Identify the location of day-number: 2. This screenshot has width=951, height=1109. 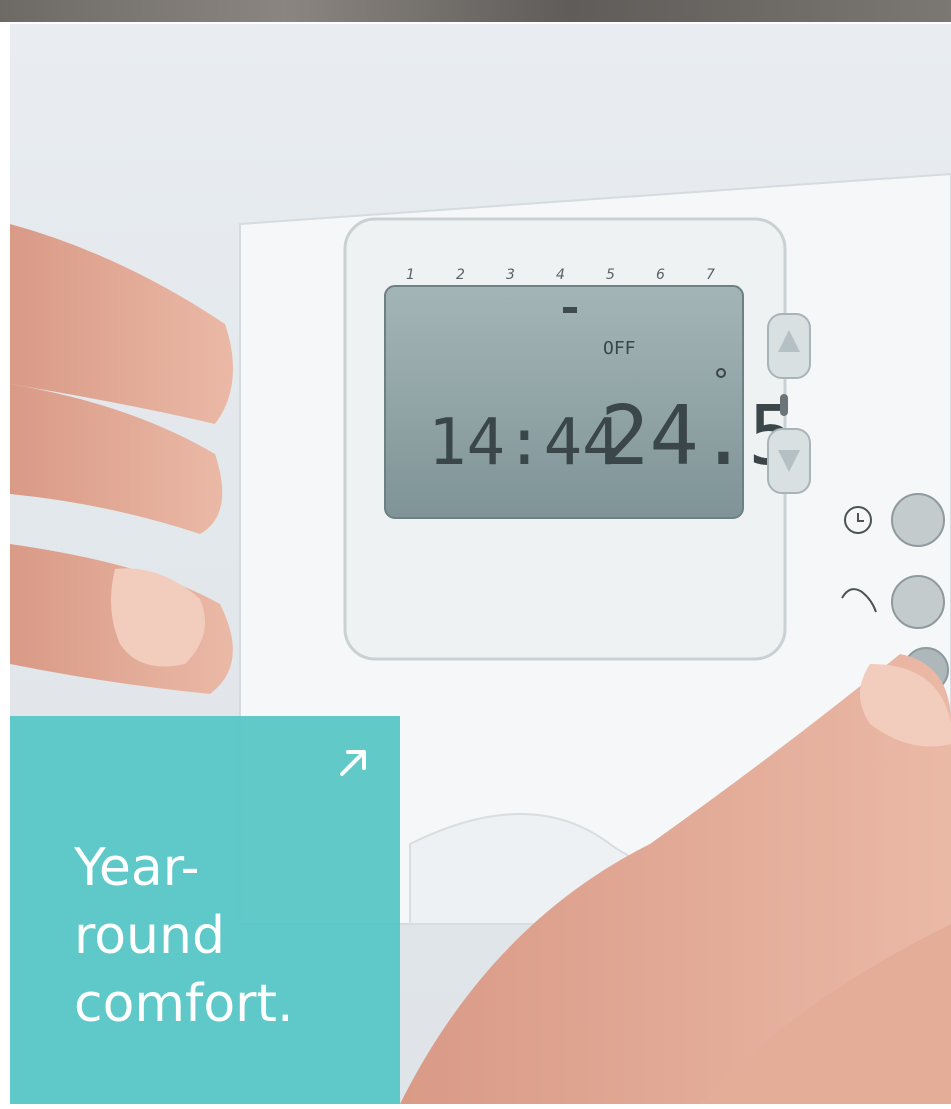
(460, 275).